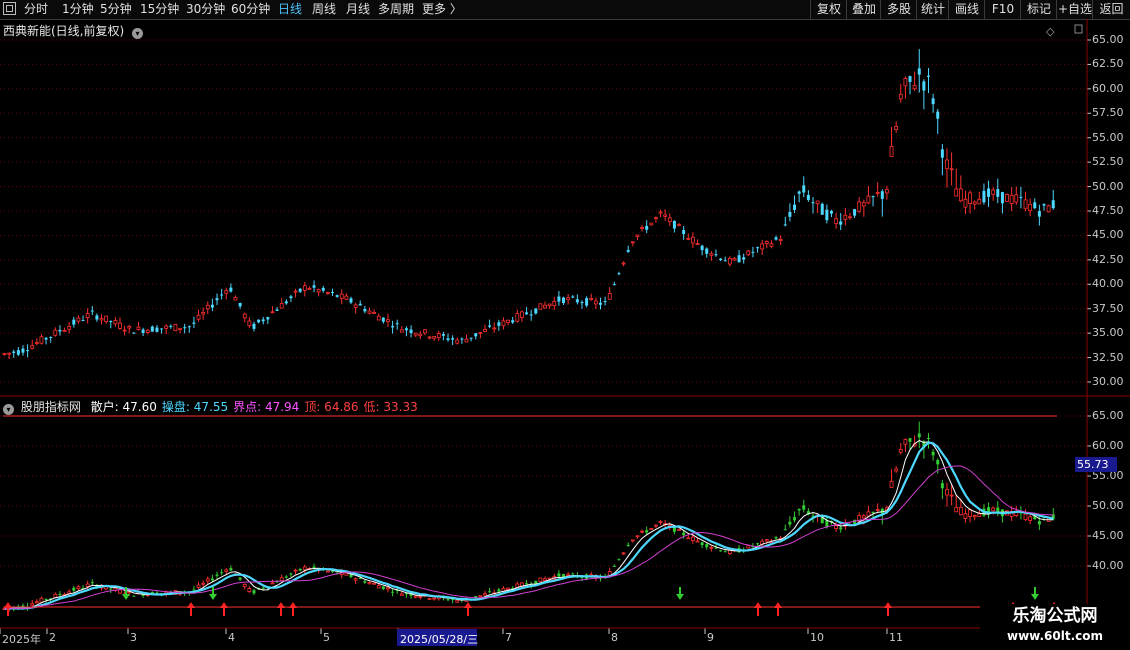  I want to click on price-tick-label: 40.00, so click(1108, 284).